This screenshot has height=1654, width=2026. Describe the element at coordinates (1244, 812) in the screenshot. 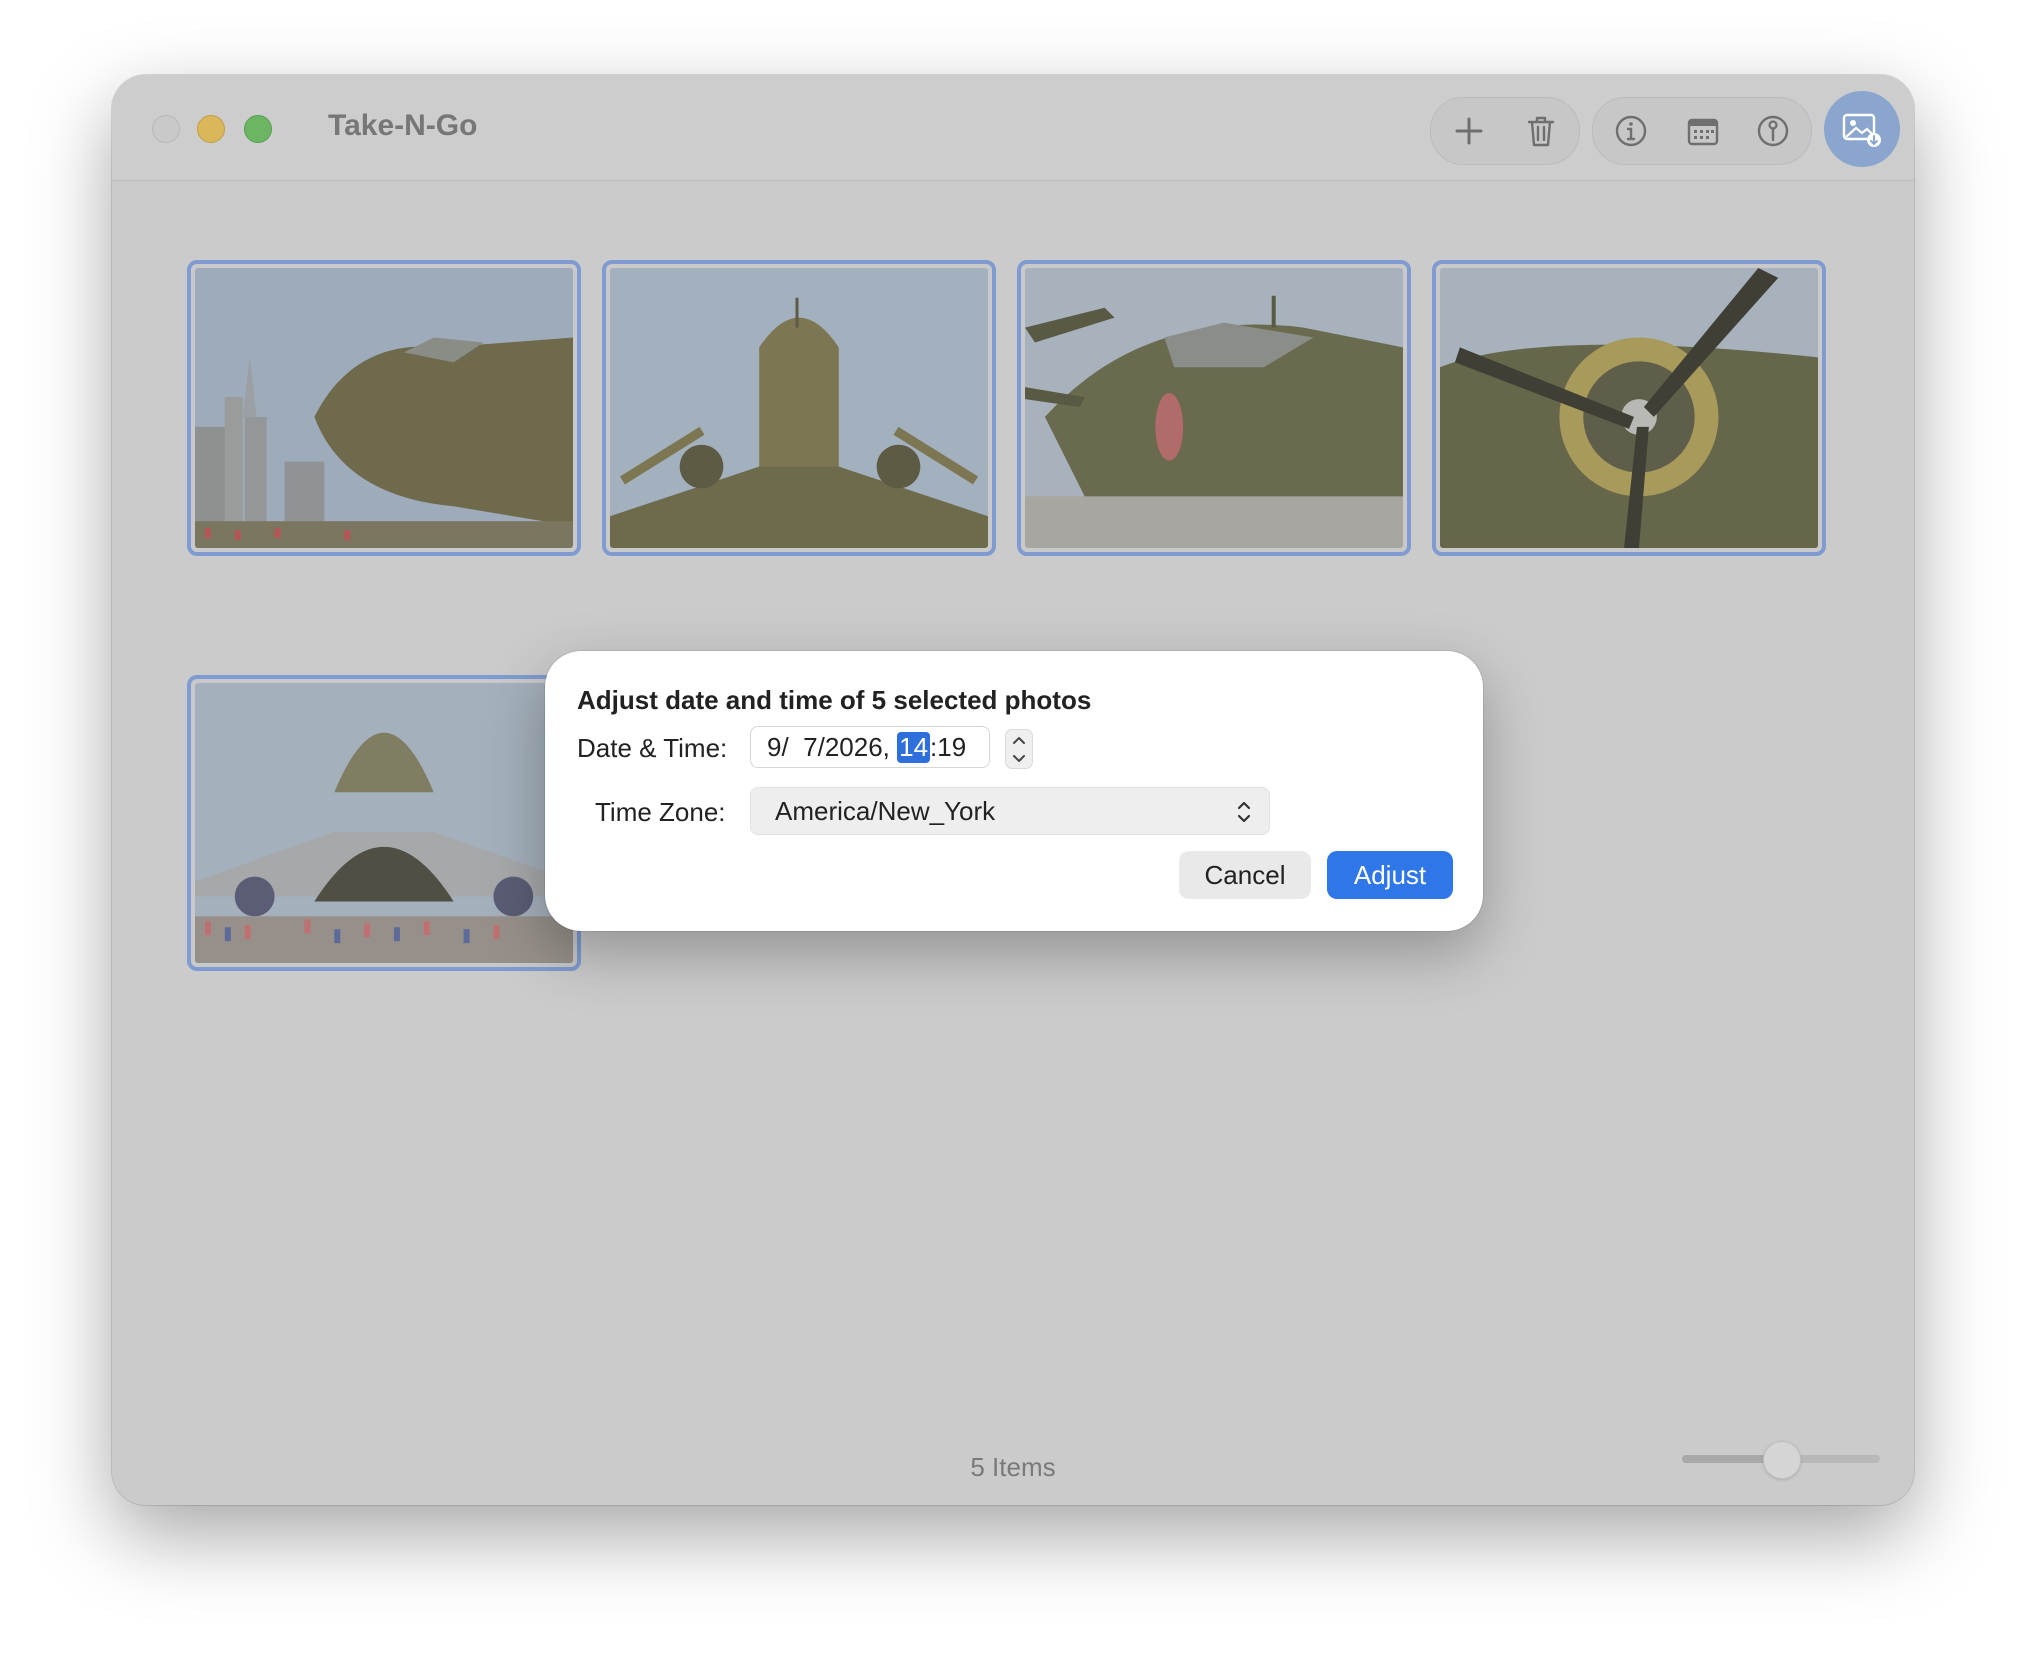

I see `up-down-chevron-icon` at that location.